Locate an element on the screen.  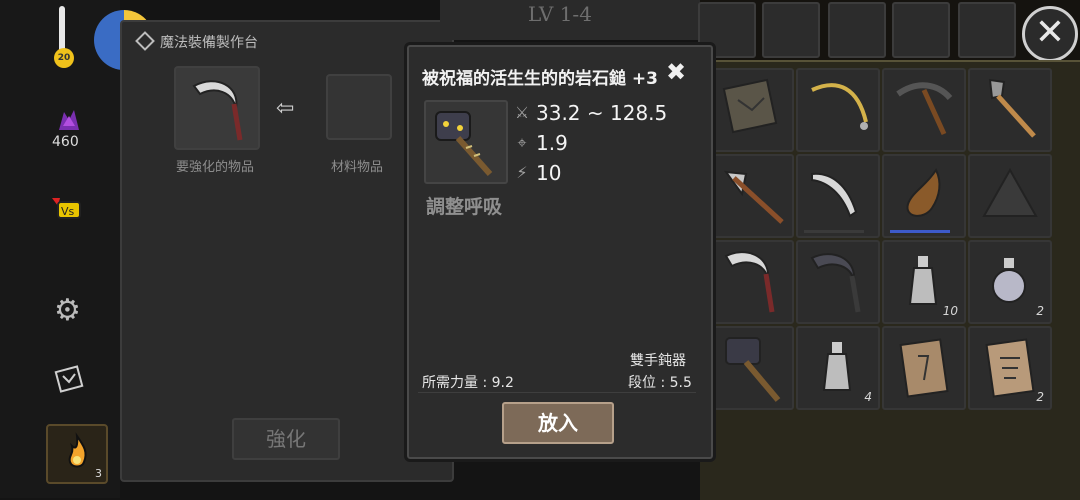
item-count: 4 is located at coordinates (868, 397).